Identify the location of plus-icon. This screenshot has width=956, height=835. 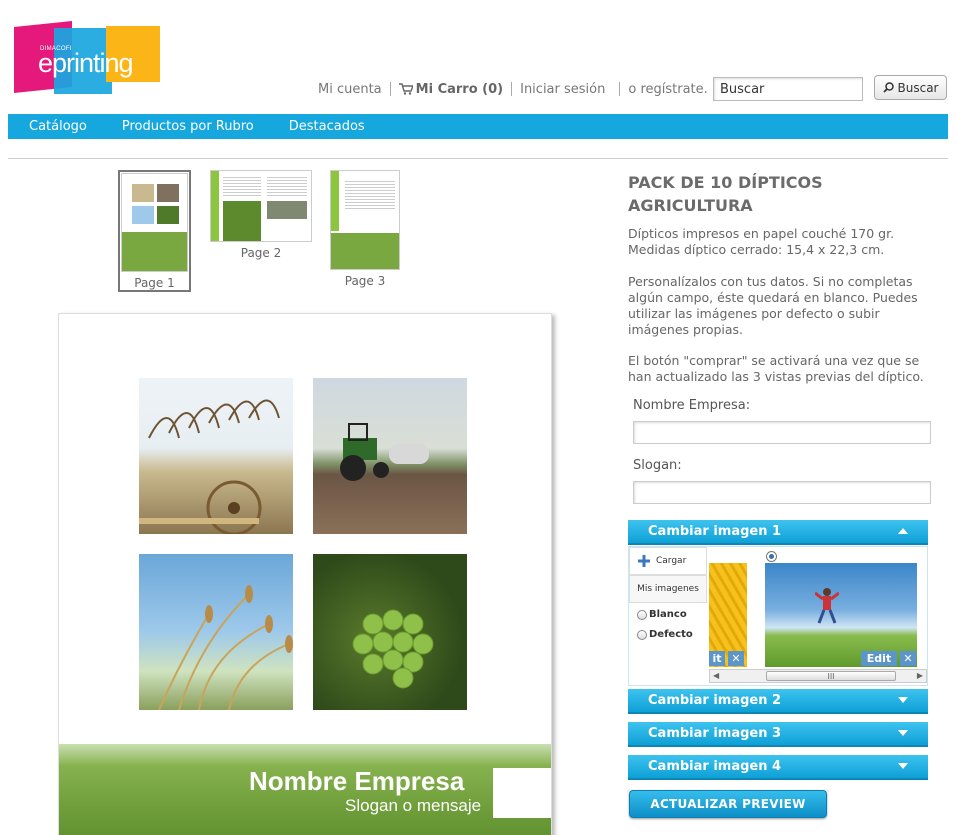
(644, 561).